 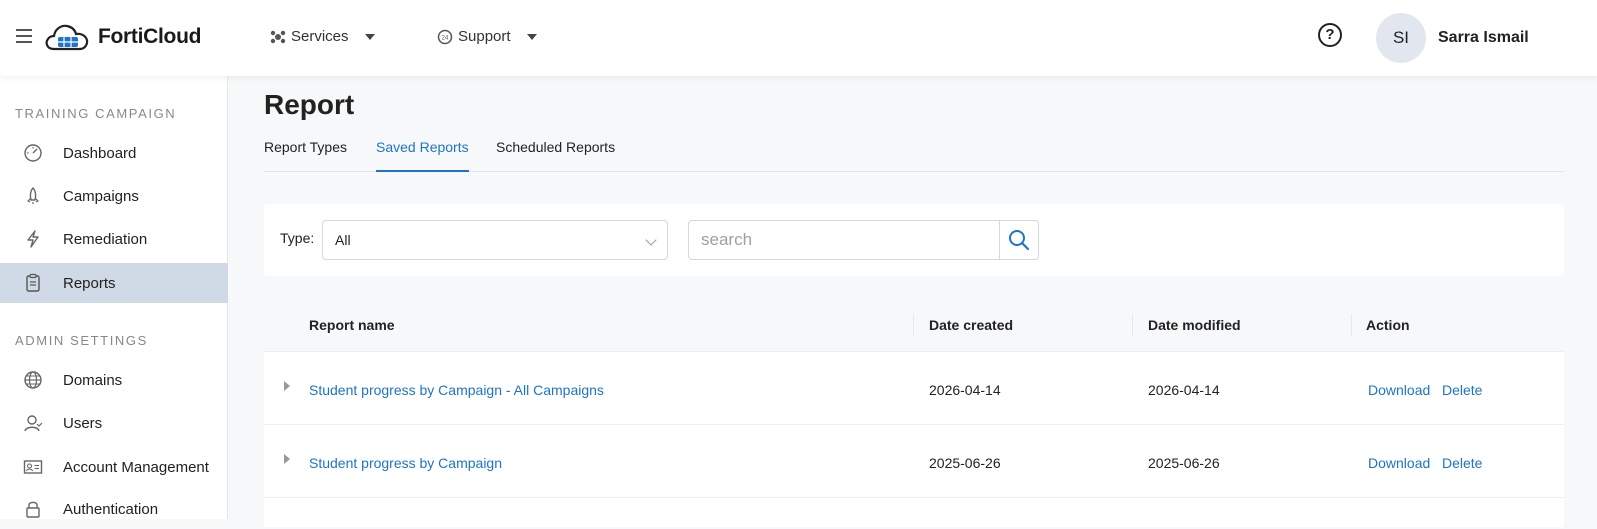 What do you see at coordinates (136, 467) in the screenshot?
I see `sidebar-item-label: Account Management` at bounding box center [136, 467].